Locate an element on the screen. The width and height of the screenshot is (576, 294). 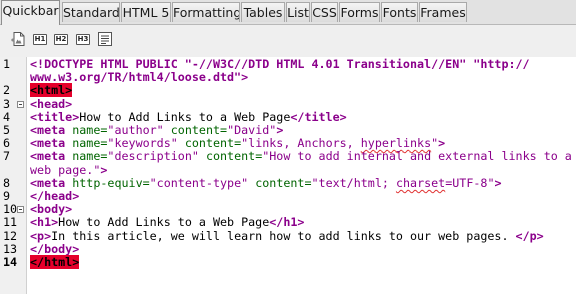
code-text: <head> is located at coordinates (51, 103).